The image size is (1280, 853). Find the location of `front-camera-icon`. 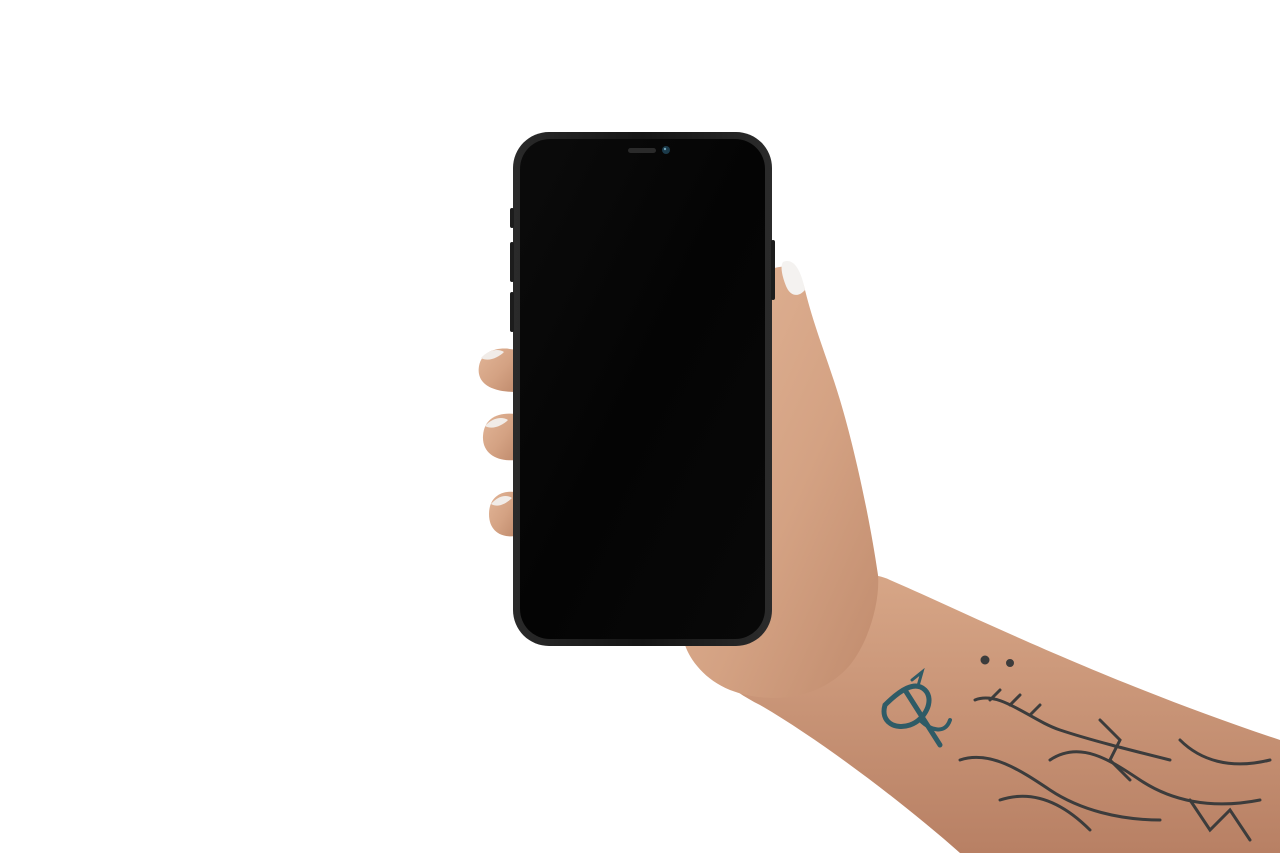

front-camera-icon is located at coordinates (666, 150).